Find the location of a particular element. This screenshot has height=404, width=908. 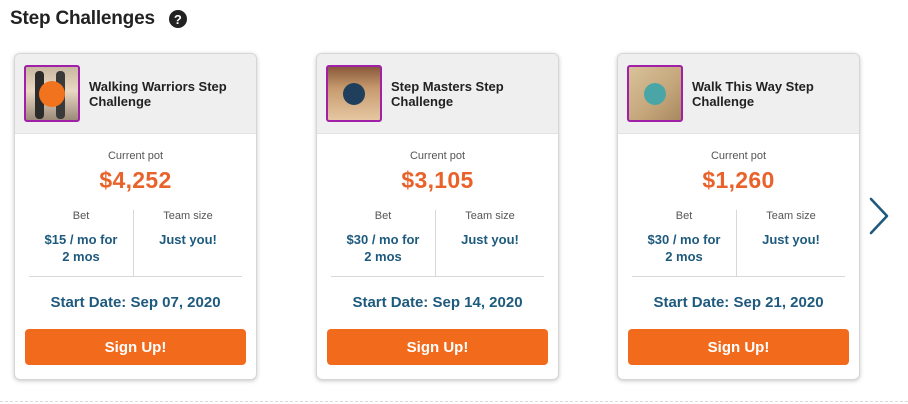

current-pot-value: $1,260 is located at coordinates (738, 180).